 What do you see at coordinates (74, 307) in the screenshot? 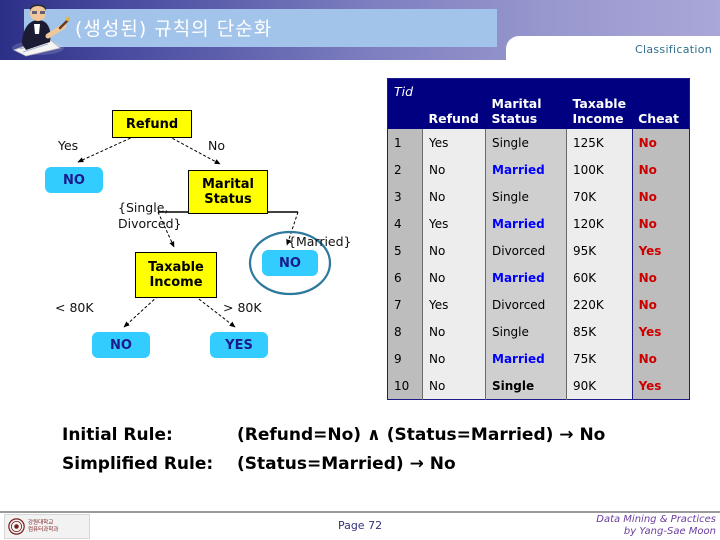
I see `tree-edge-label-lt-80k: < 80K` at bounding box center [74, 307].